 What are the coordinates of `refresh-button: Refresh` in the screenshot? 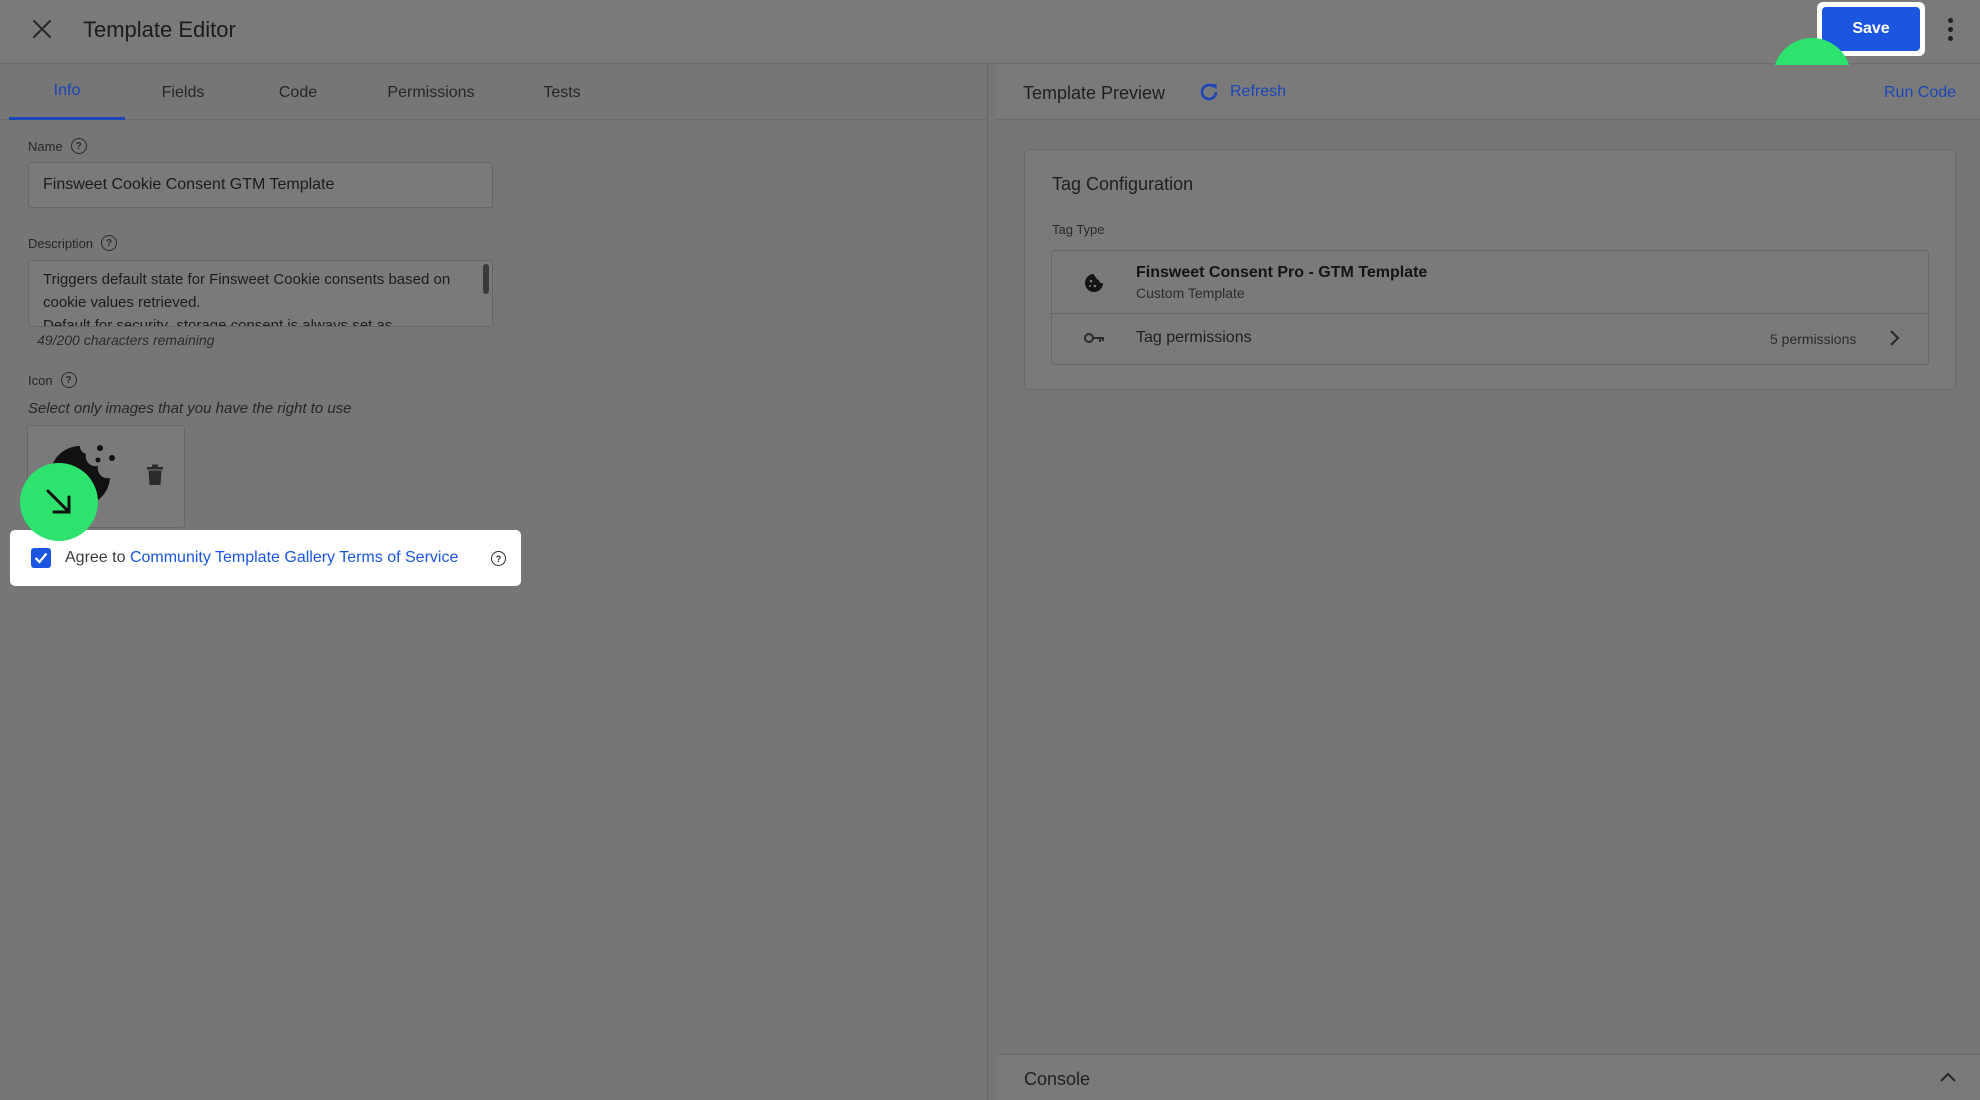 It's located at (1242, 92).